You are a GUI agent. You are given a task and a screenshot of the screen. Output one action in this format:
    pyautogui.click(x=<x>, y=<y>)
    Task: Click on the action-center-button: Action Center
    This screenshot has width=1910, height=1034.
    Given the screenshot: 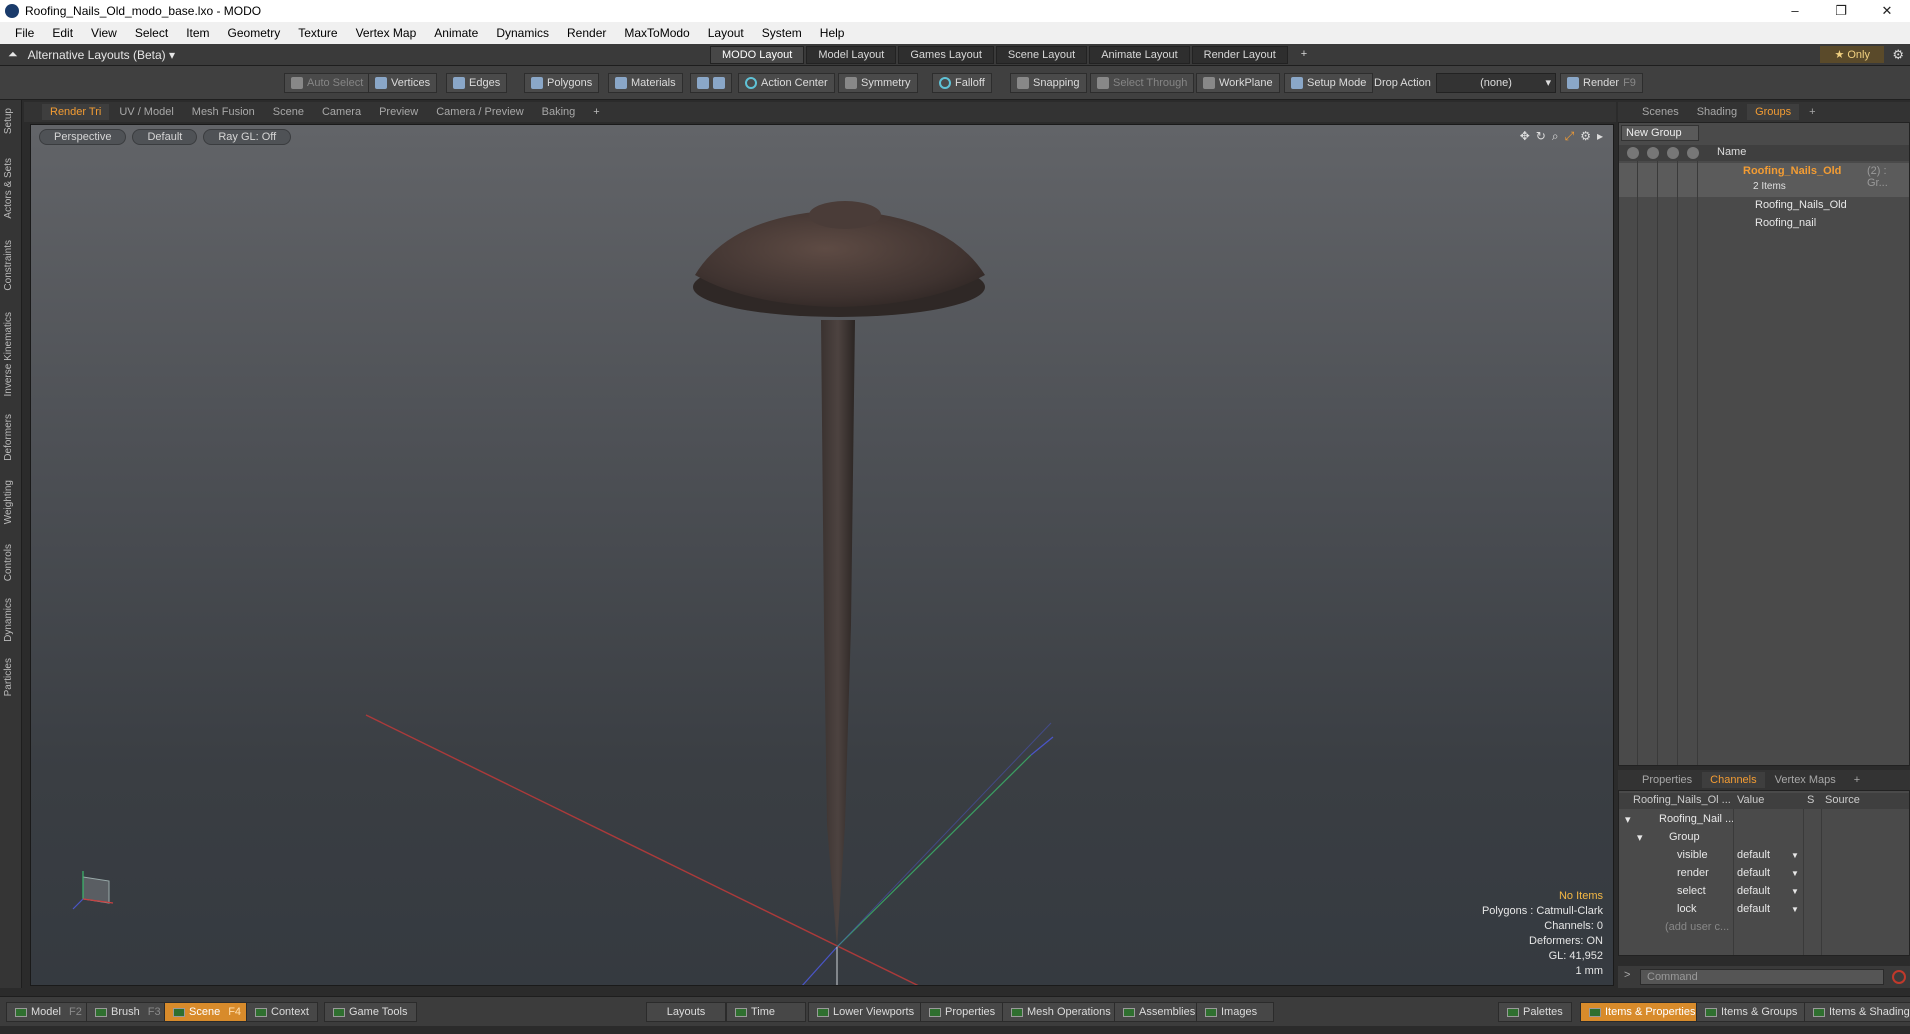 What is the action you would take?
    pyautogui.click(x=786, y=83)
    